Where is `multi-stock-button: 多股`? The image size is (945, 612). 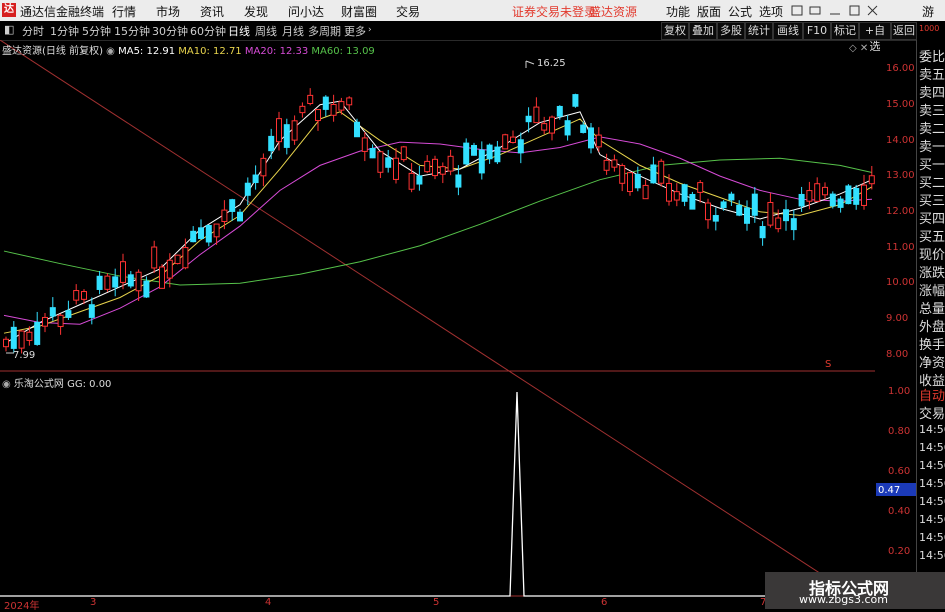
multi-stock-button: 多股 is located at coordinates (731, 31).